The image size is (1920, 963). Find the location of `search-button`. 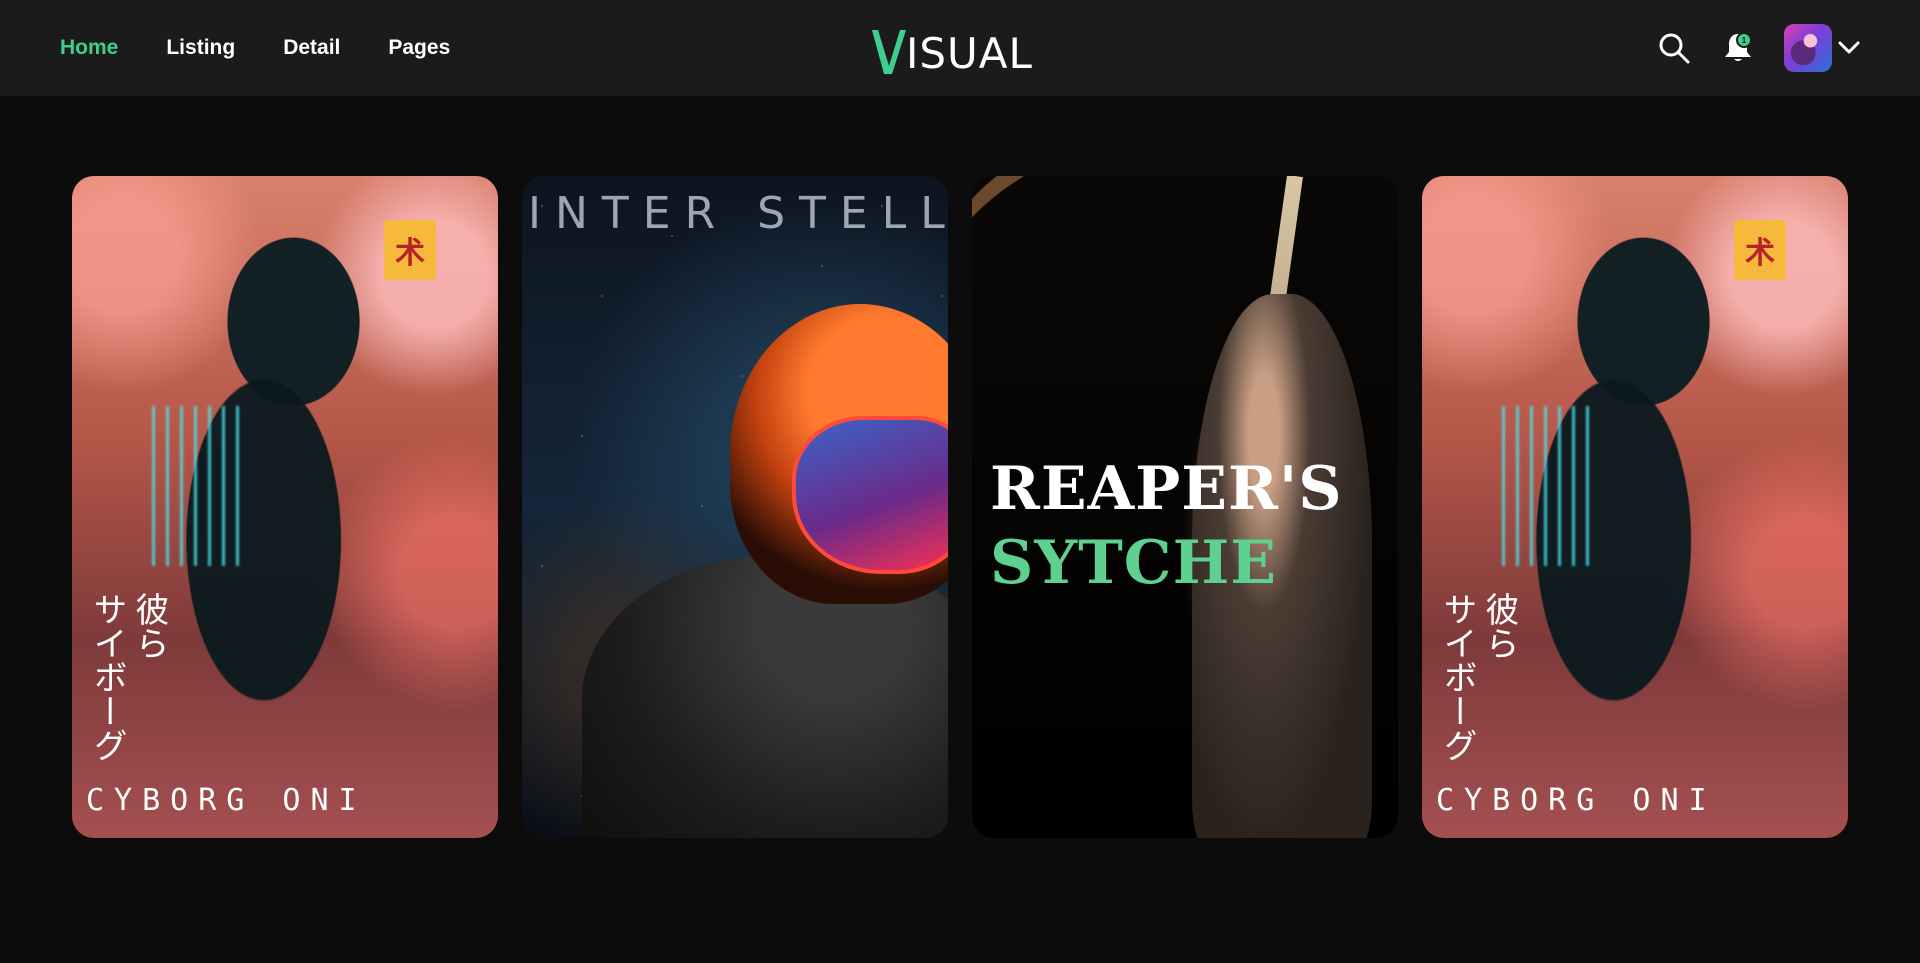

search-button is located at coordinates (1674, 48).